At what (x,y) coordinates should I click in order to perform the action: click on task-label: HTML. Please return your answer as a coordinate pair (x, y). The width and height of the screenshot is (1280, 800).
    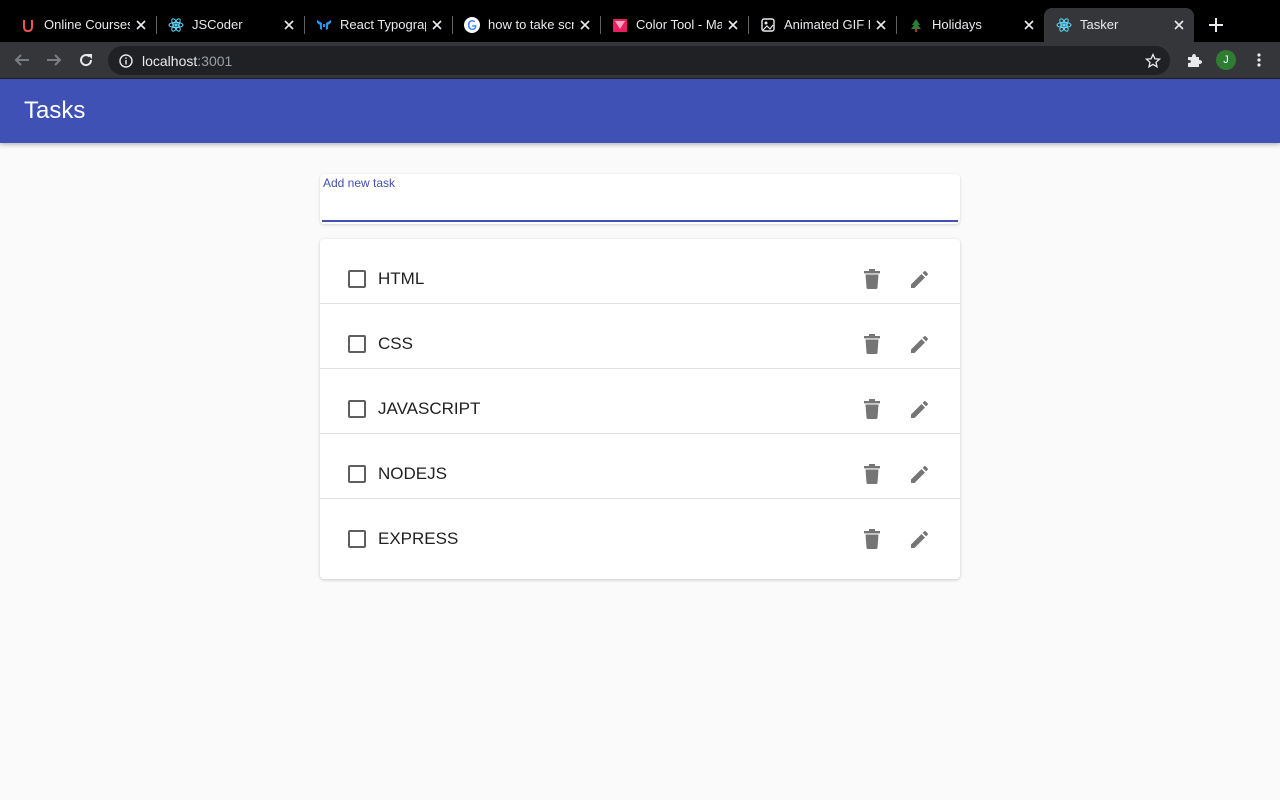
    Looking at the image, I should click on (401, 278).